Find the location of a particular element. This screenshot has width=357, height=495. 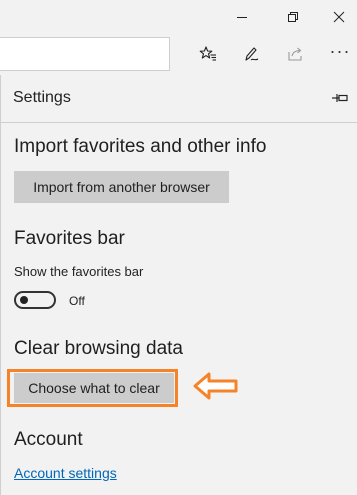

address-bar is located at coordinates (85, 54).